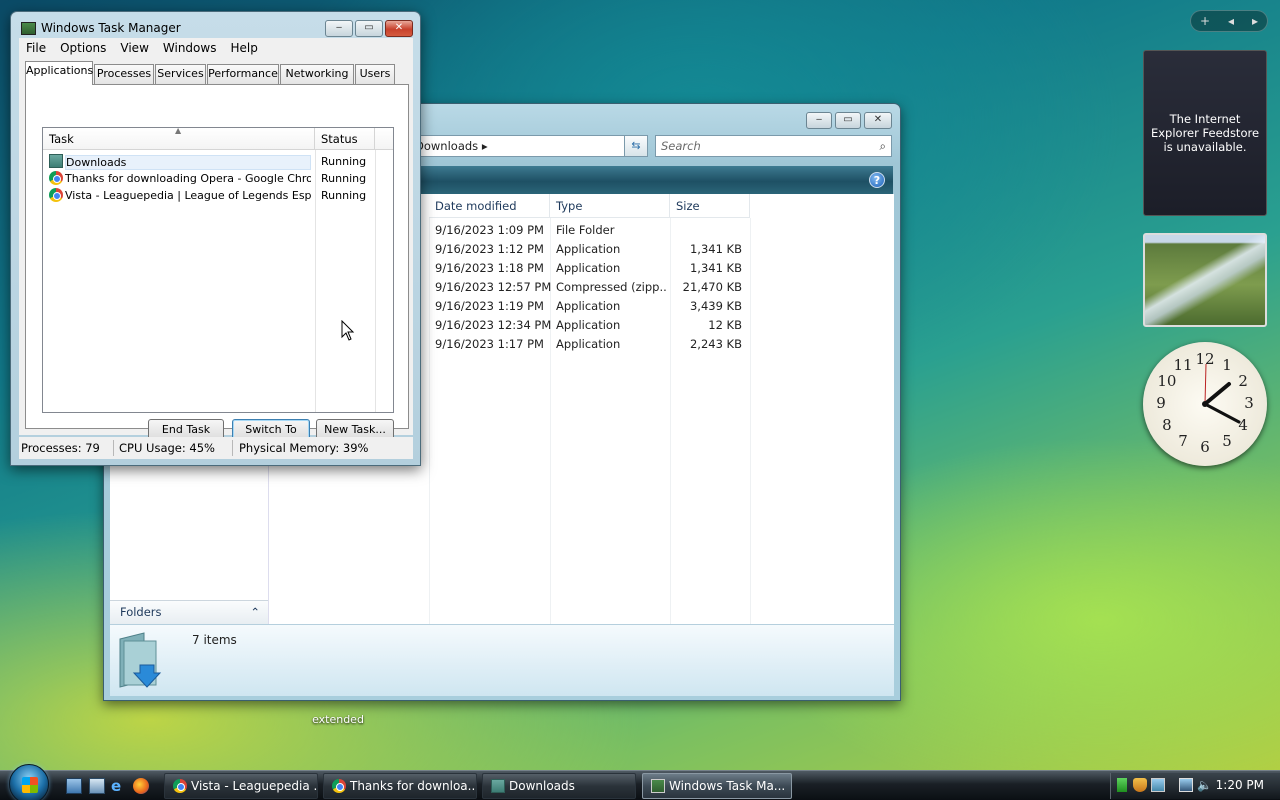  What do you see at coordinates (485, 146) in the screenshot?
I see `breadcrumb-arrow-icon: ▸` at bounding box center [485, 146].